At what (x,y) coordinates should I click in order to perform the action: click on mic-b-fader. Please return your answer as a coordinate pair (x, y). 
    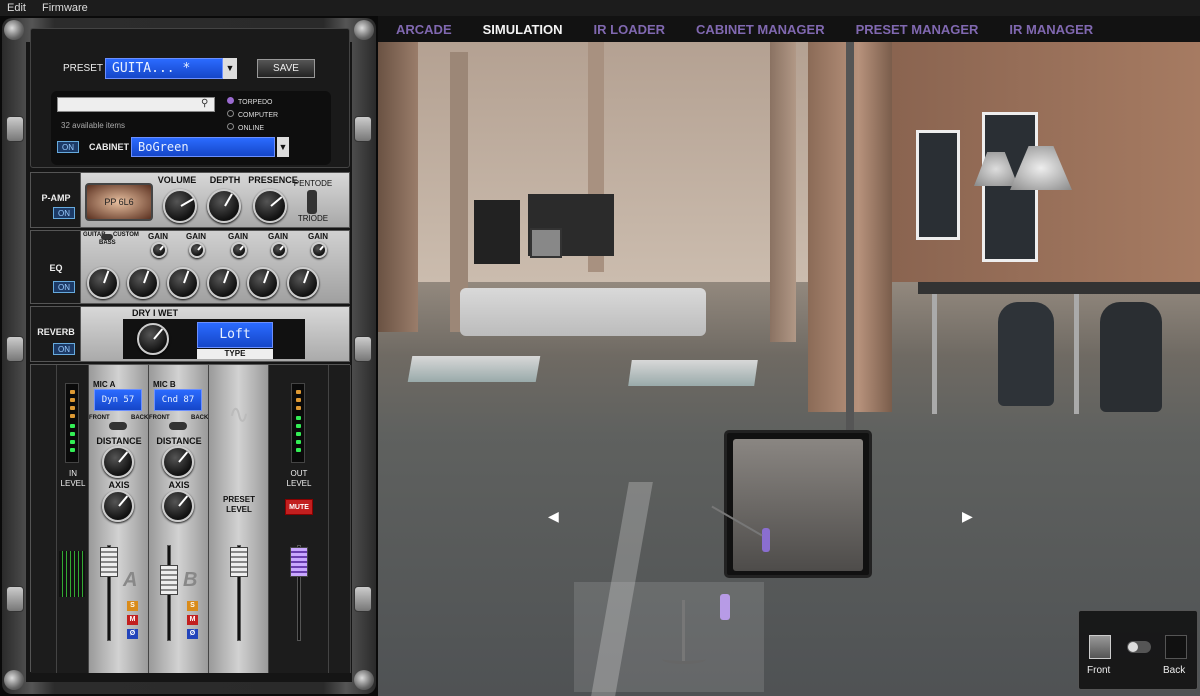
    Looking at the image, I should click on (169, 580).